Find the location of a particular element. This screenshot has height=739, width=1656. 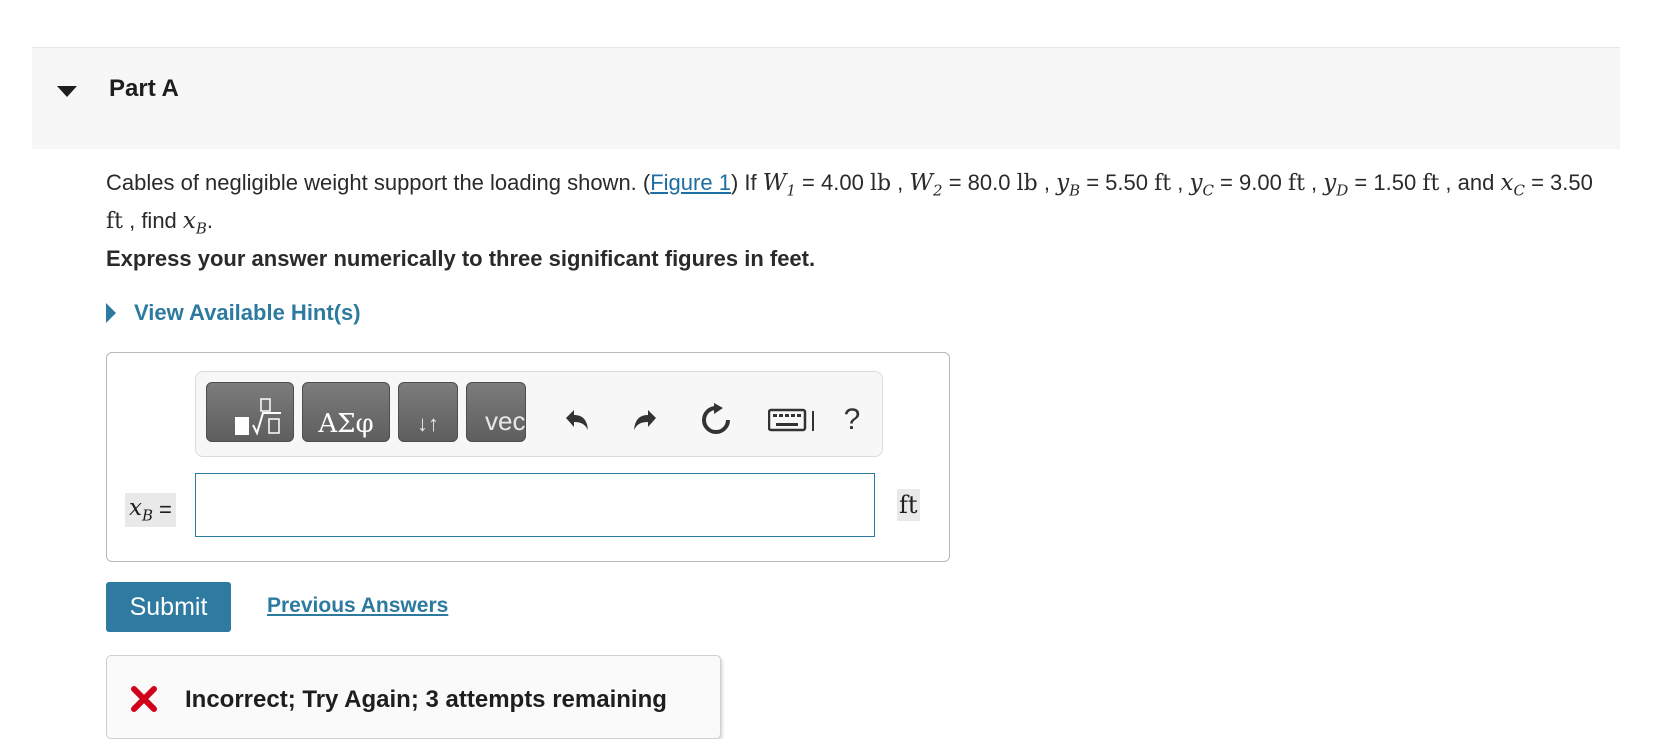

collapse-caret-icon is located at coordinates (67, 91).